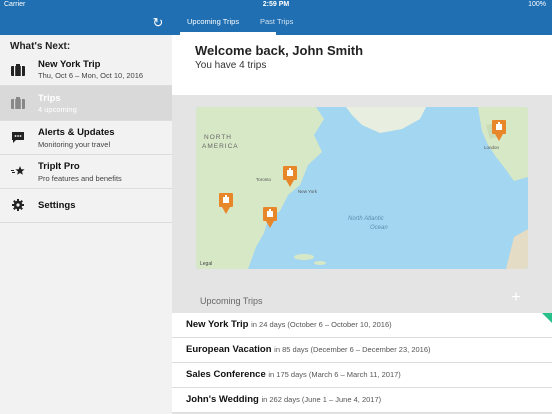 This screenshot has width=552, height=414. I want to click on sidebar-item-subtitle: Monitoring your travel, so click(74, 144).